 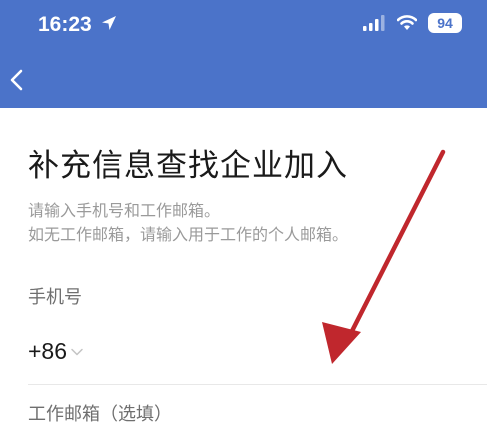 What do you see at coordinates (407, 22) in the screenshot?
I see `wifi-icon` at bounding box center [407, 22].